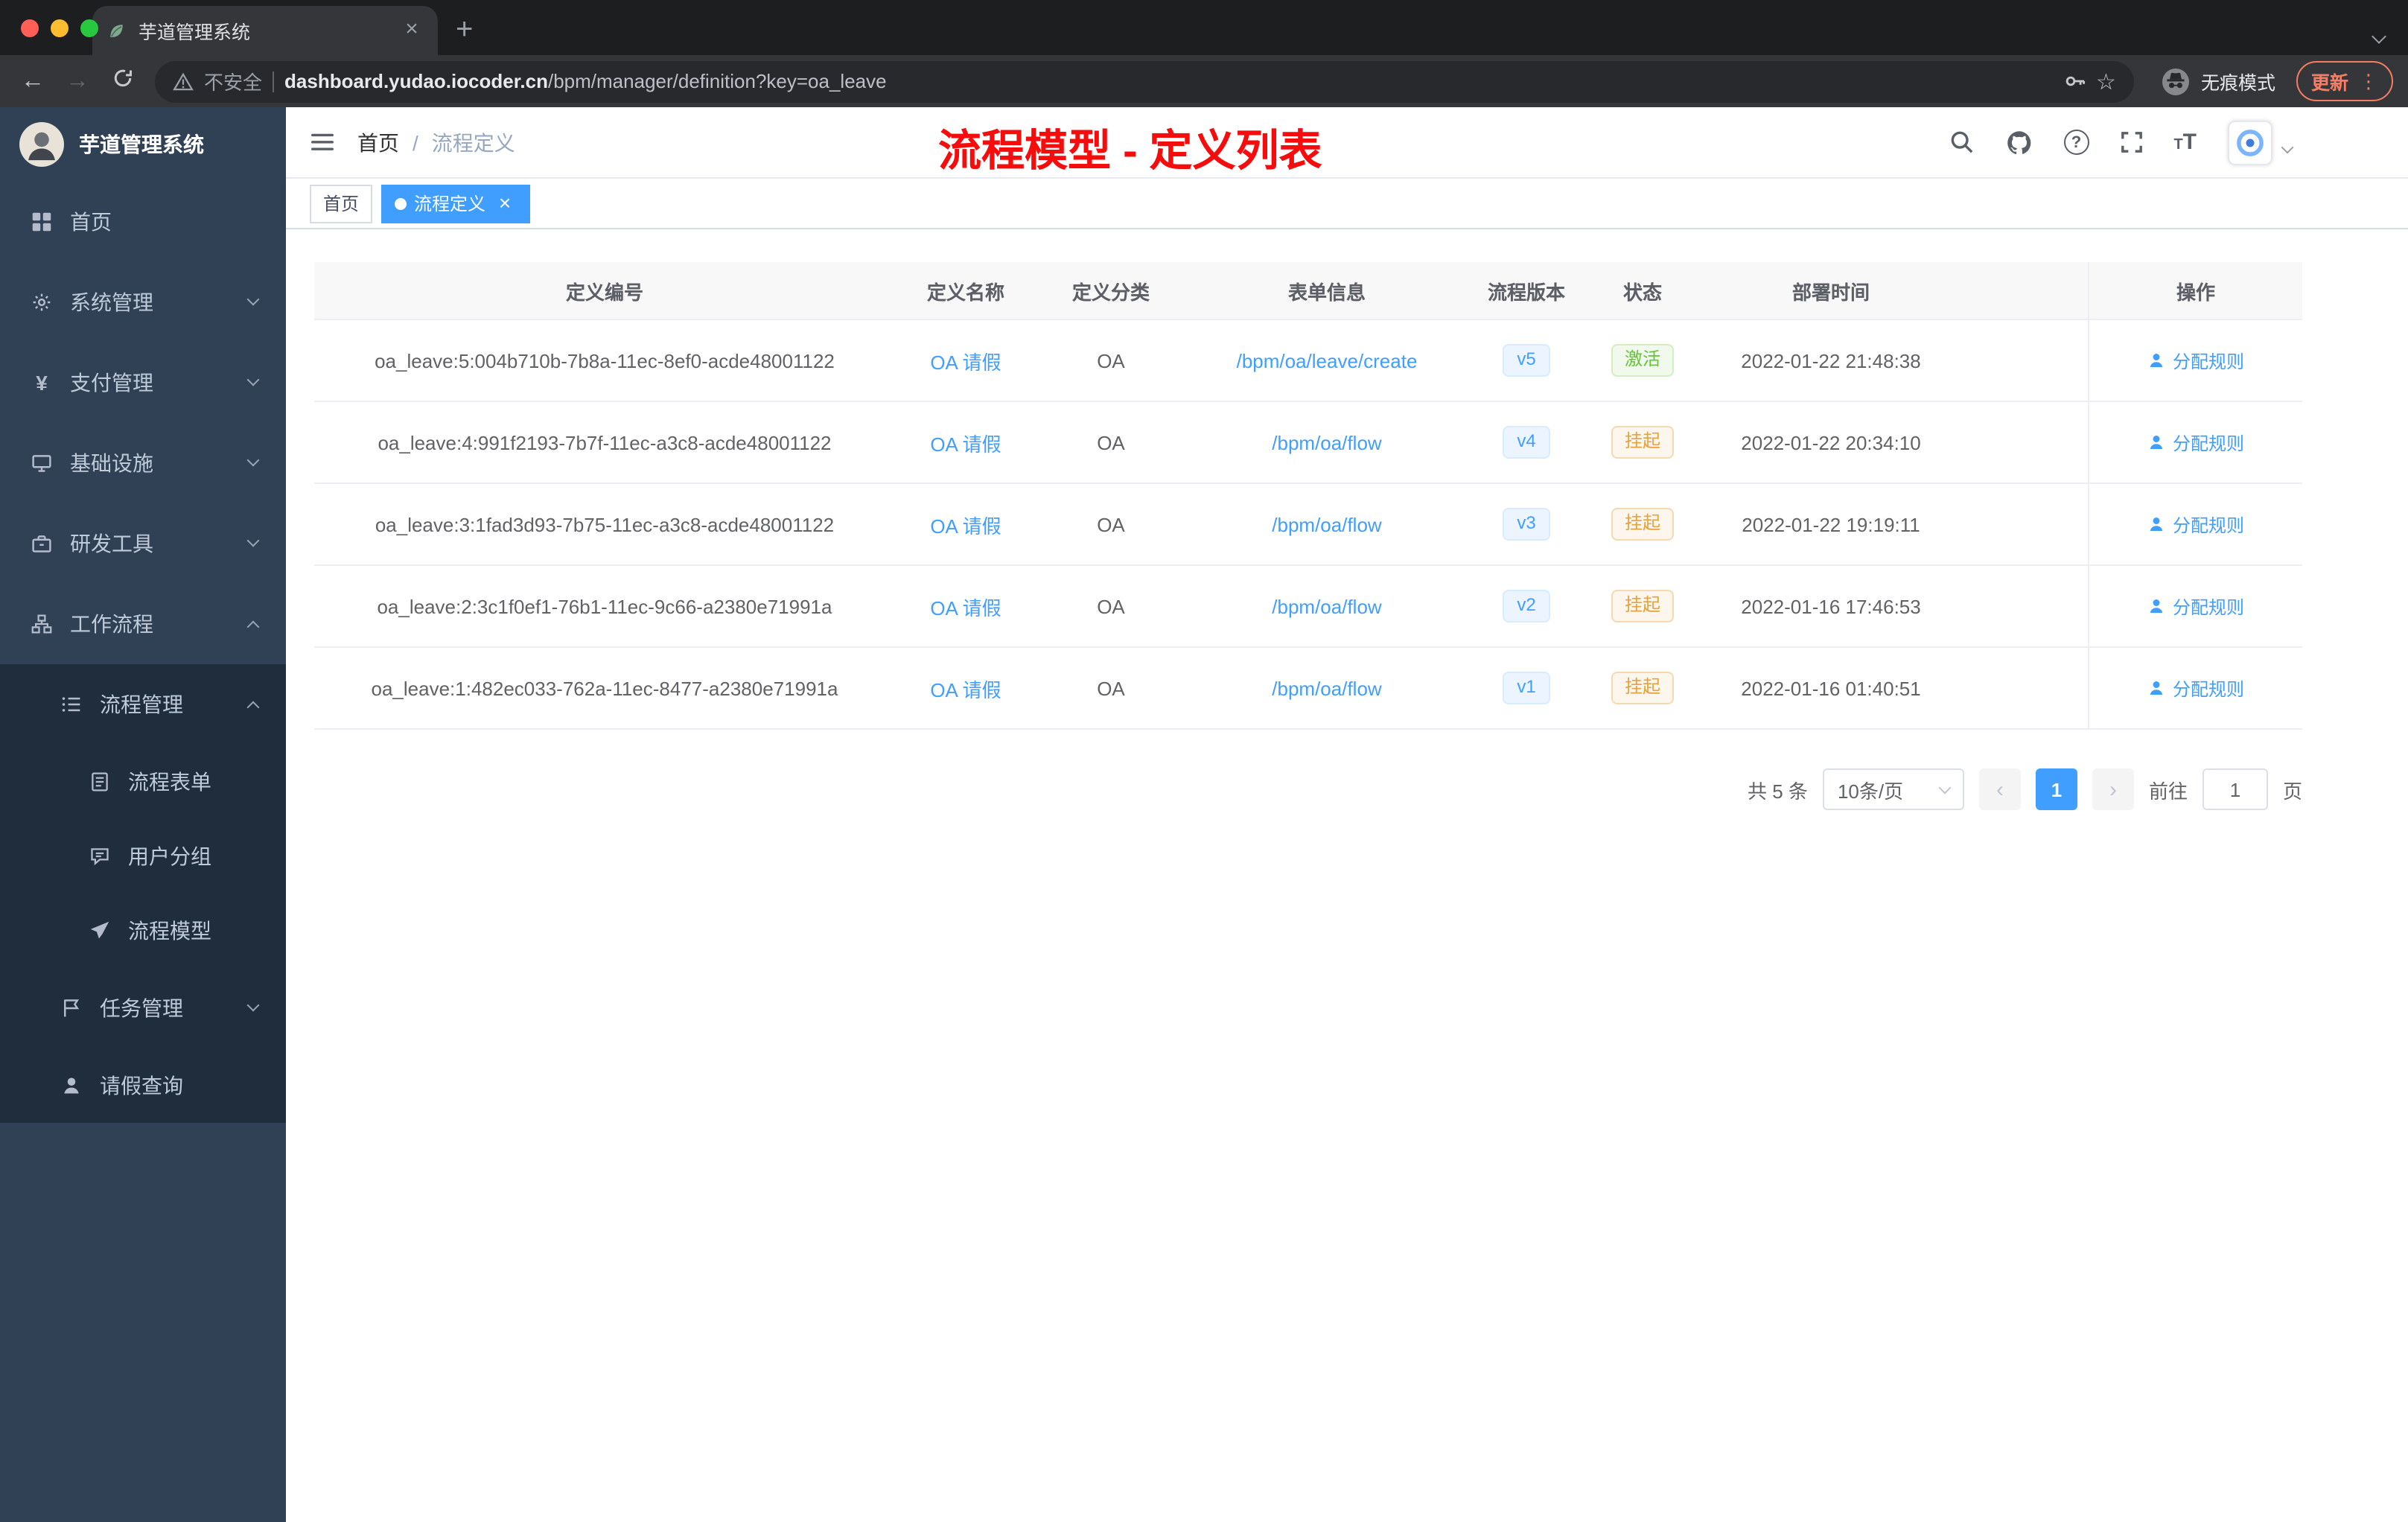  What do you see at coordinates (143, 782) in the screenshot?
I see `sidebar-item-process-form: 流程表单` at bounding box center [143, 782].